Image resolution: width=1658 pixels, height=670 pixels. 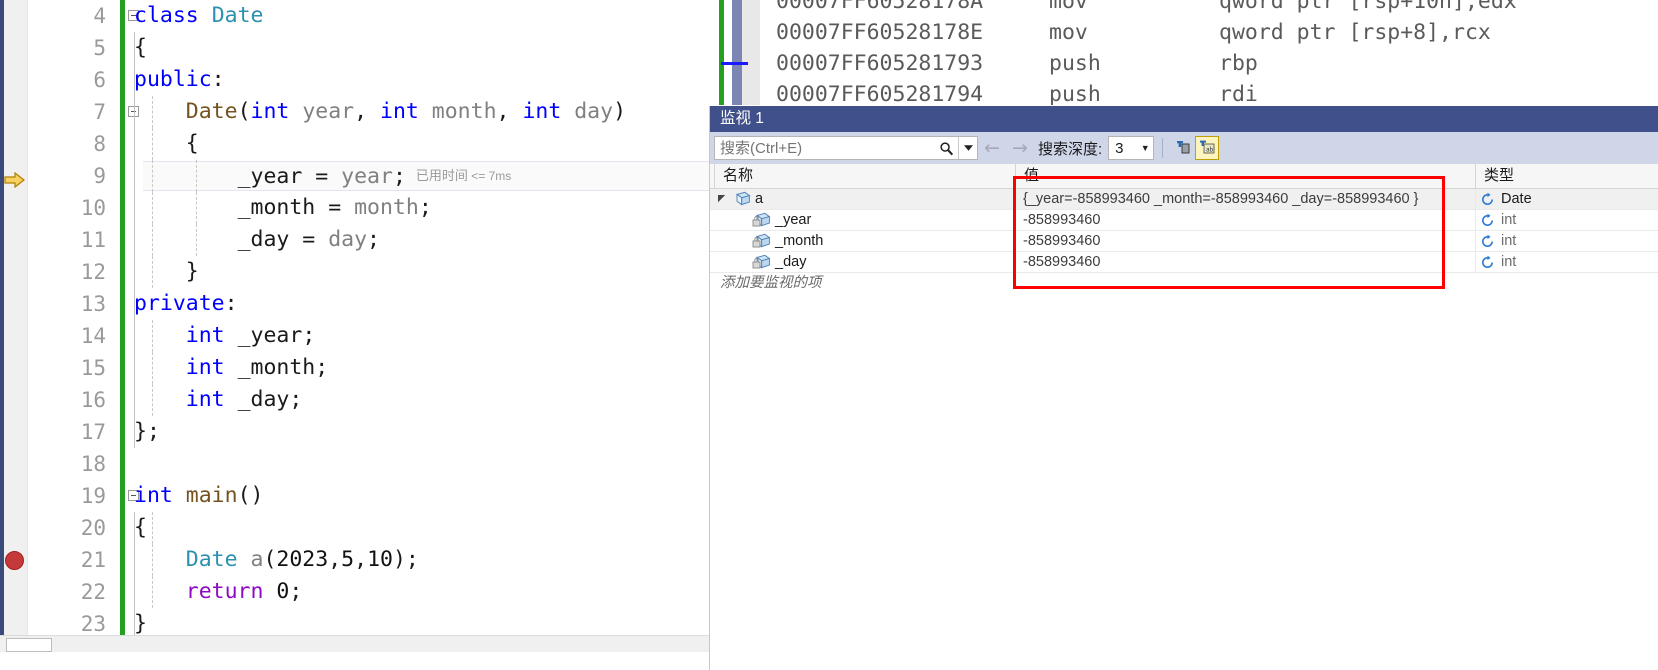 What do you see at coordinates (791, 262) in the screenshot?
I see `watch-item-name: _day` at bounding box center [791, 262].